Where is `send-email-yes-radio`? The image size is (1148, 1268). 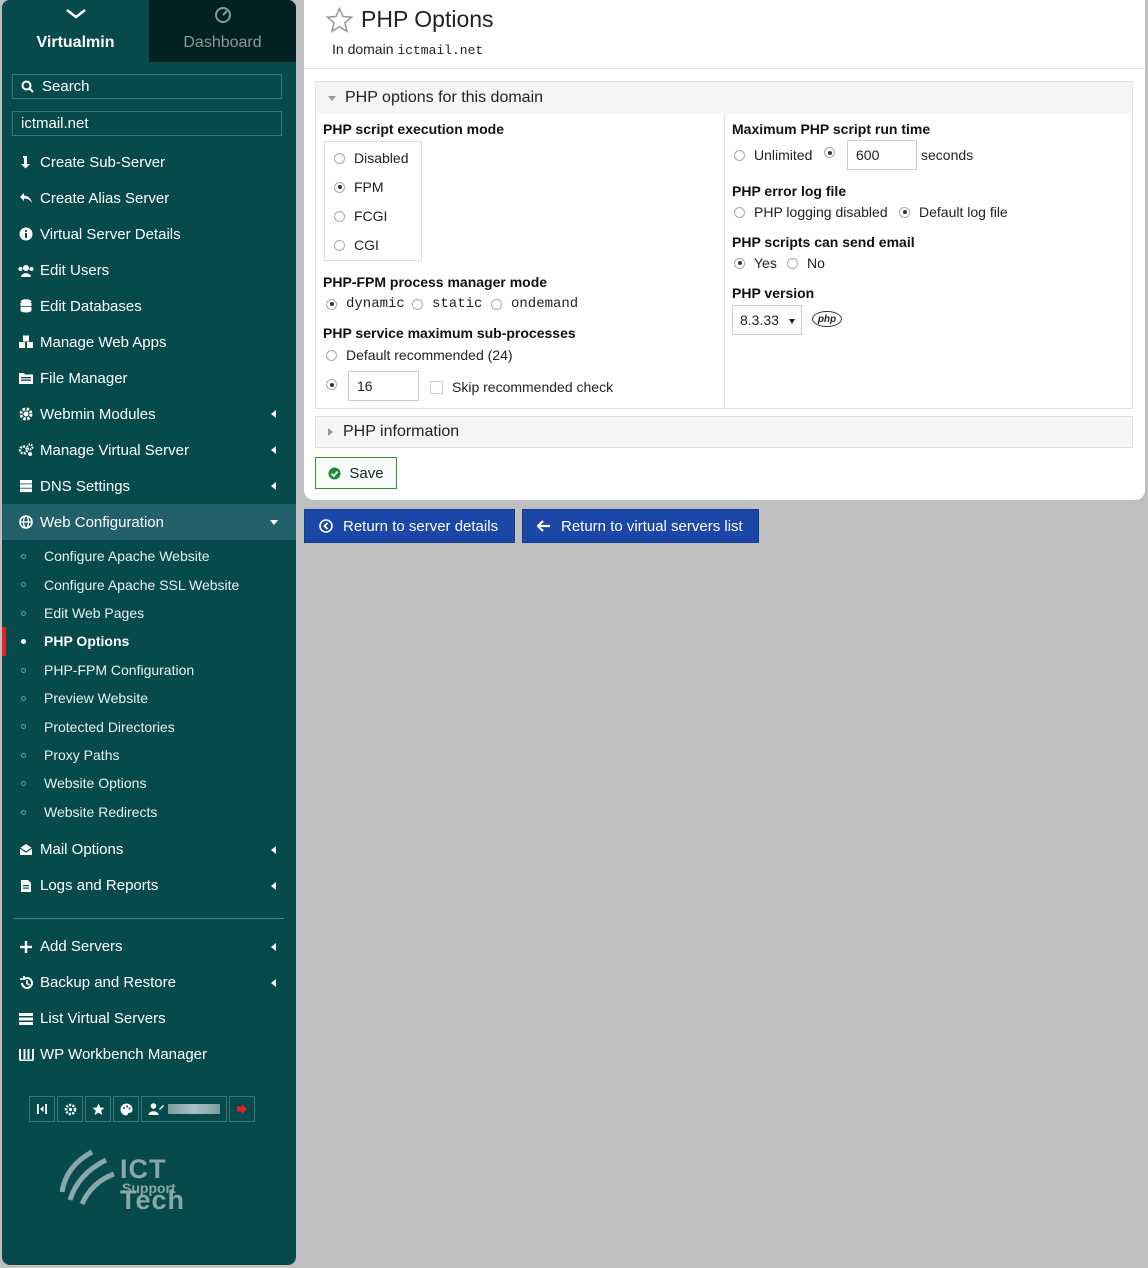 send-email-yes-radio is located at coordinates (739, 263).